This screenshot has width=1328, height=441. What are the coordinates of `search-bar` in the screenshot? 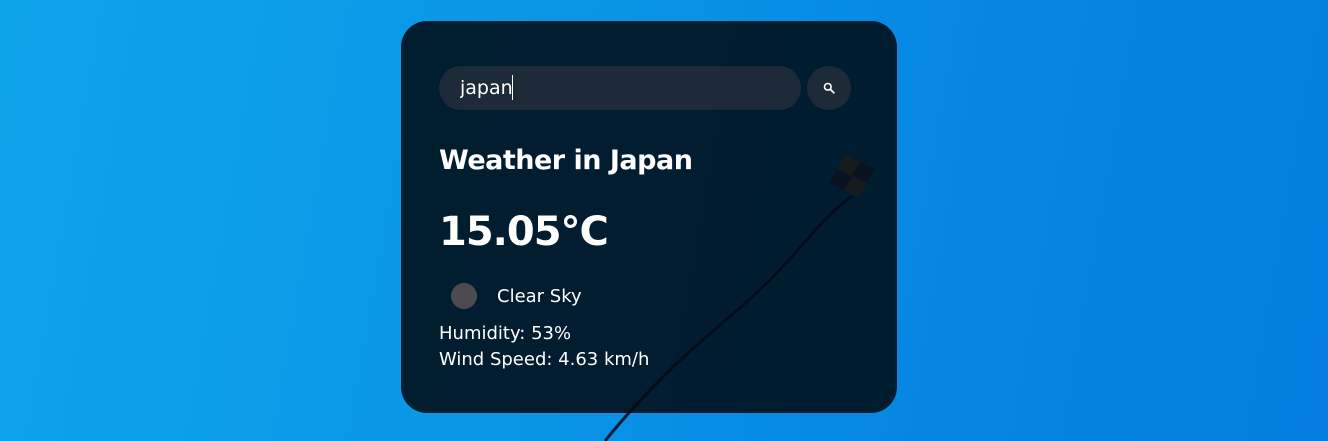 It's located at (646, 88).